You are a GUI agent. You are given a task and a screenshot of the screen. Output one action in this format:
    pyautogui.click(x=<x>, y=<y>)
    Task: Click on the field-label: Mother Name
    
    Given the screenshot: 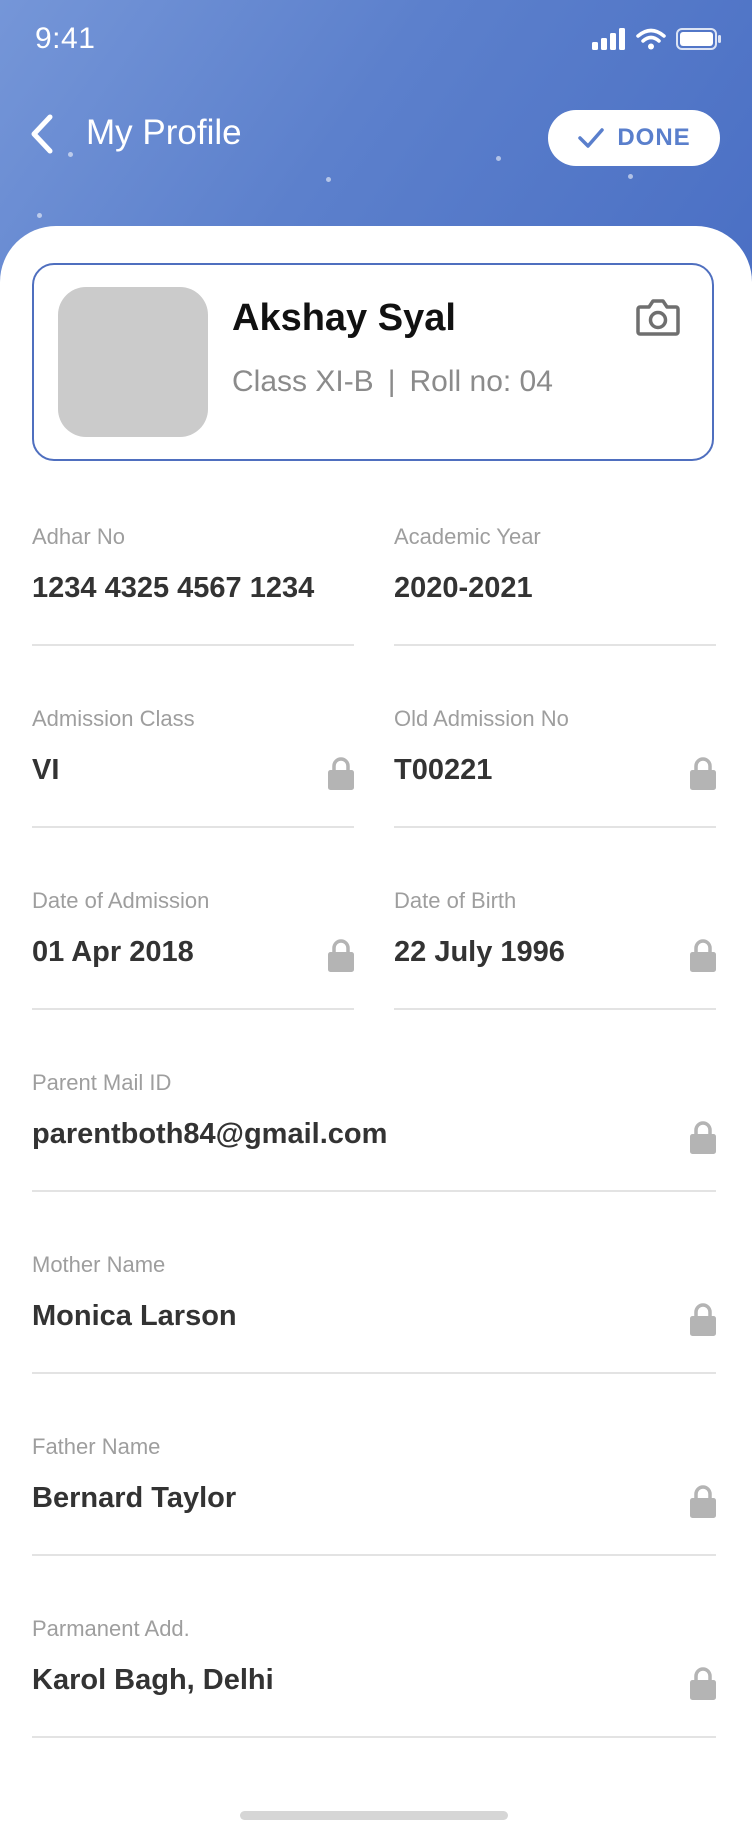 What is the action you would take?
    pyautogui.click(x=99, y=1264)
    